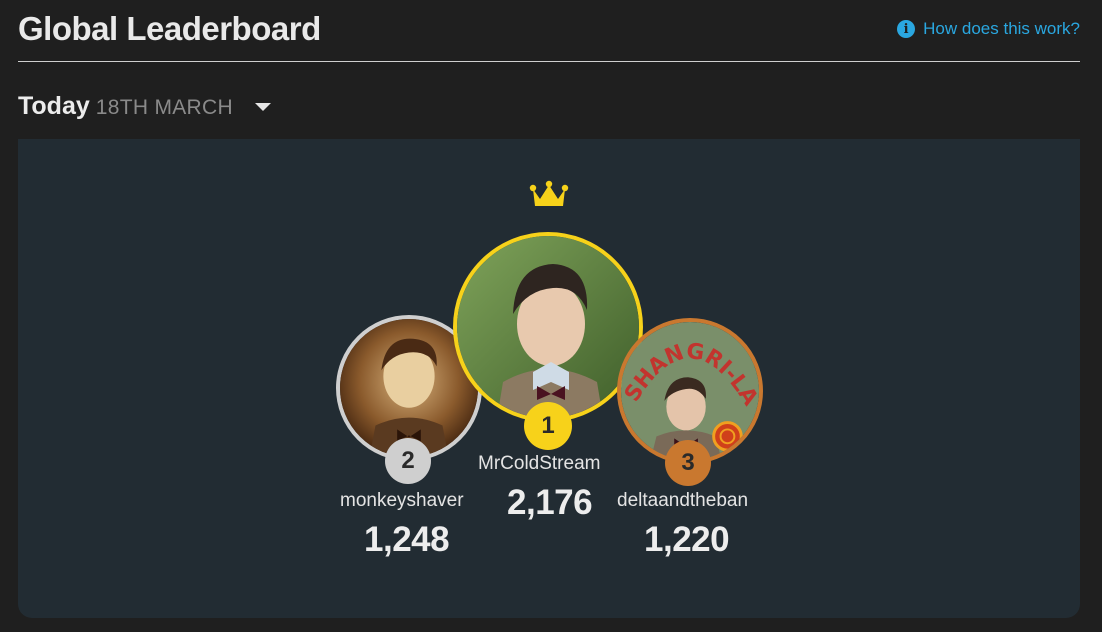 This screenshot has height=632, width=1102. Describe the element at coordinates (410, 501) in the screenshot. I see `username-second-place: monkeyshaver` at that location.